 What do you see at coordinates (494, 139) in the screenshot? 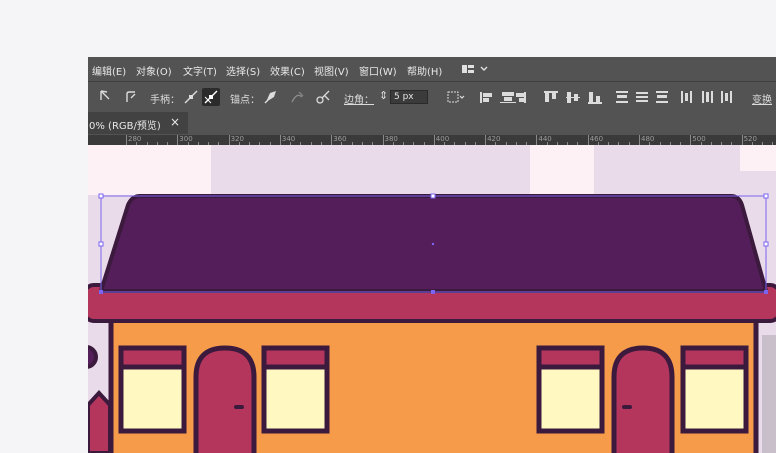
I see `ruler-label: 420` at bounding box center [494, 139].